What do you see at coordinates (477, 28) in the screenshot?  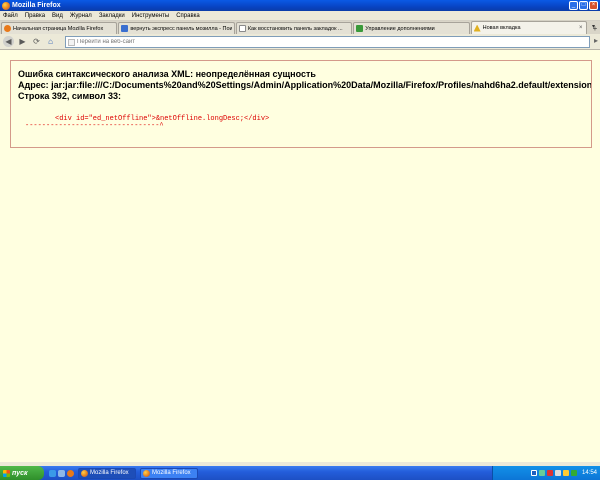 I see `warning-icon` at bounding box center [477, 28].